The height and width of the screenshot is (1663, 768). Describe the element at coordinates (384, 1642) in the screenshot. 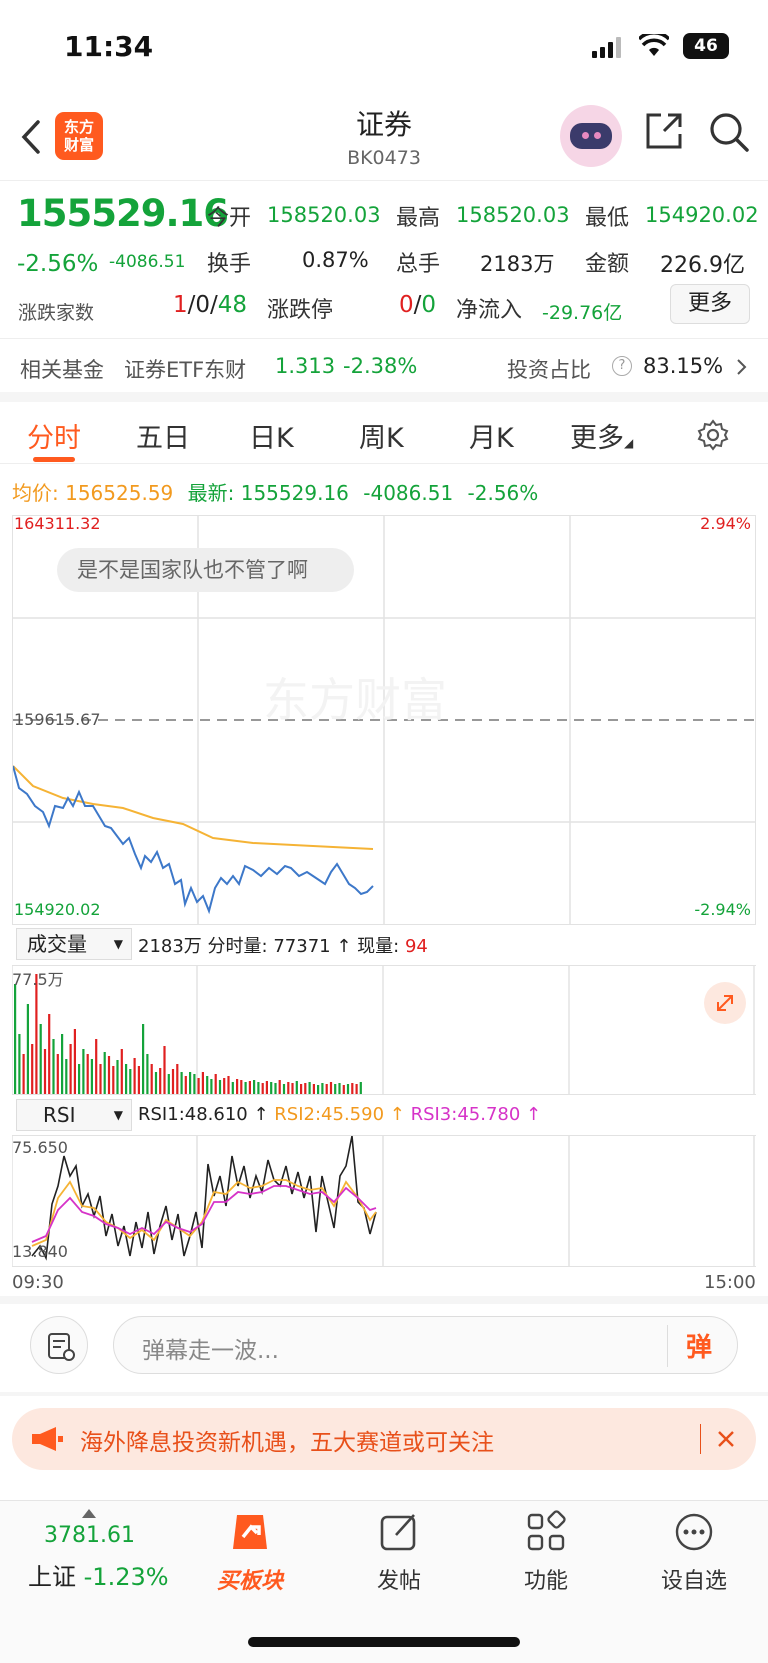

I see `home-indicator` at that location.